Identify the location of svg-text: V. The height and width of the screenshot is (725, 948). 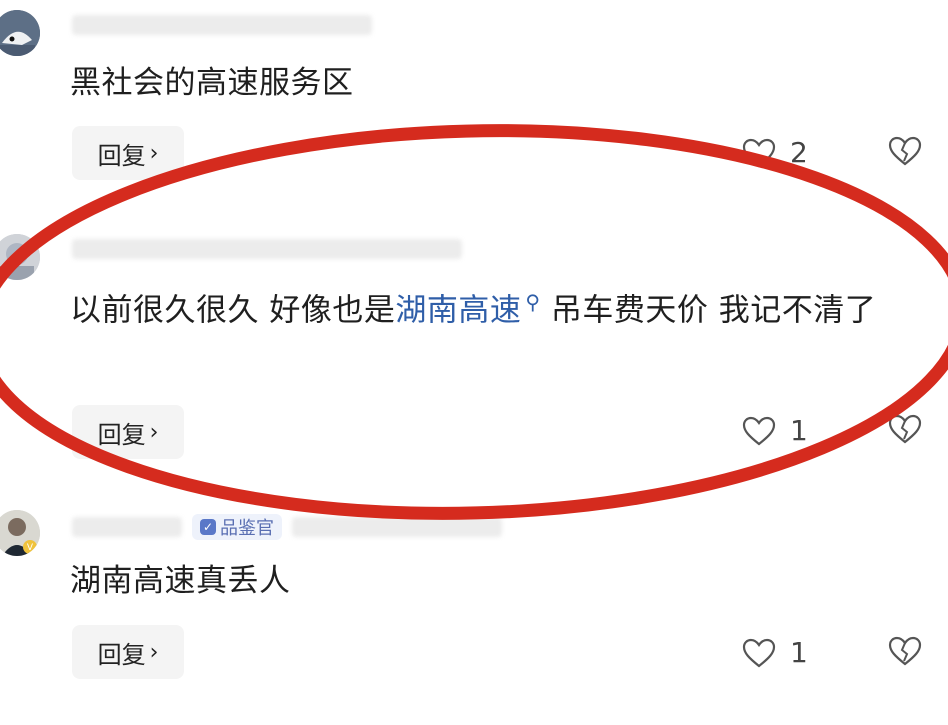
(30, 548).